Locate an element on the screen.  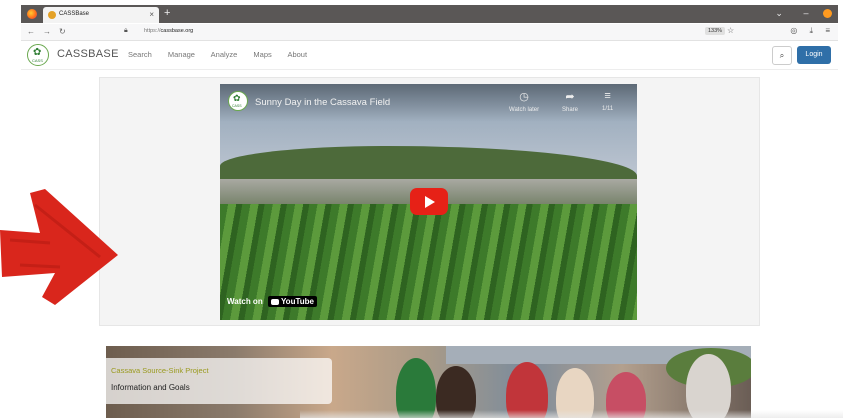
playlist-button: ≡ 1/11 is located at coordinates (607, 101).